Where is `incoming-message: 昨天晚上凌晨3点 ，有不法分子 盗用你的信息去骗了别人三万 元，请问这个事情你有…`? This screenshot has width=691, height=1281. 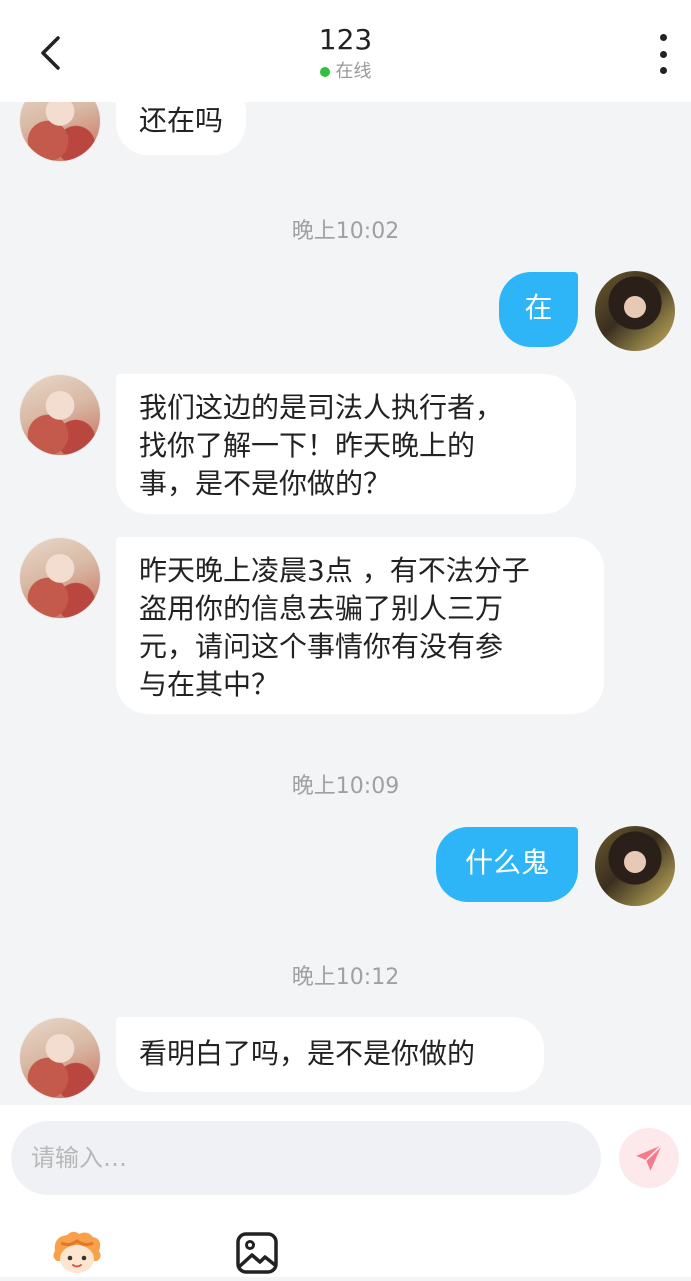
incoming-message: 昨天晚上凌晨3点 ，有不法分子 盗用你的信息去骗了别人三万 元，请问这个事情你有… is located at coordinates (360, 625).